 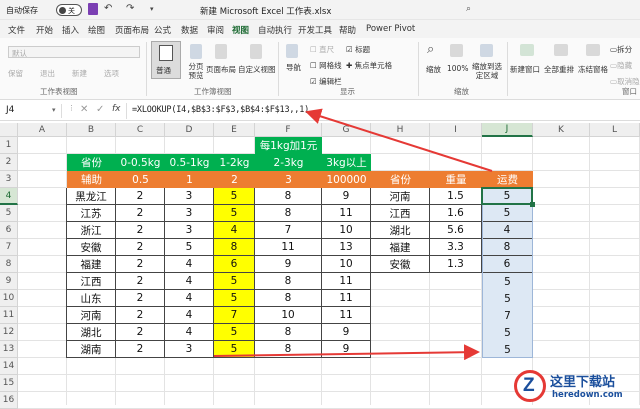 What do you see at coordinates (162, 30) in the screenshot?
I see `tab-formulas: 公式` at bounding box center [162, 30].